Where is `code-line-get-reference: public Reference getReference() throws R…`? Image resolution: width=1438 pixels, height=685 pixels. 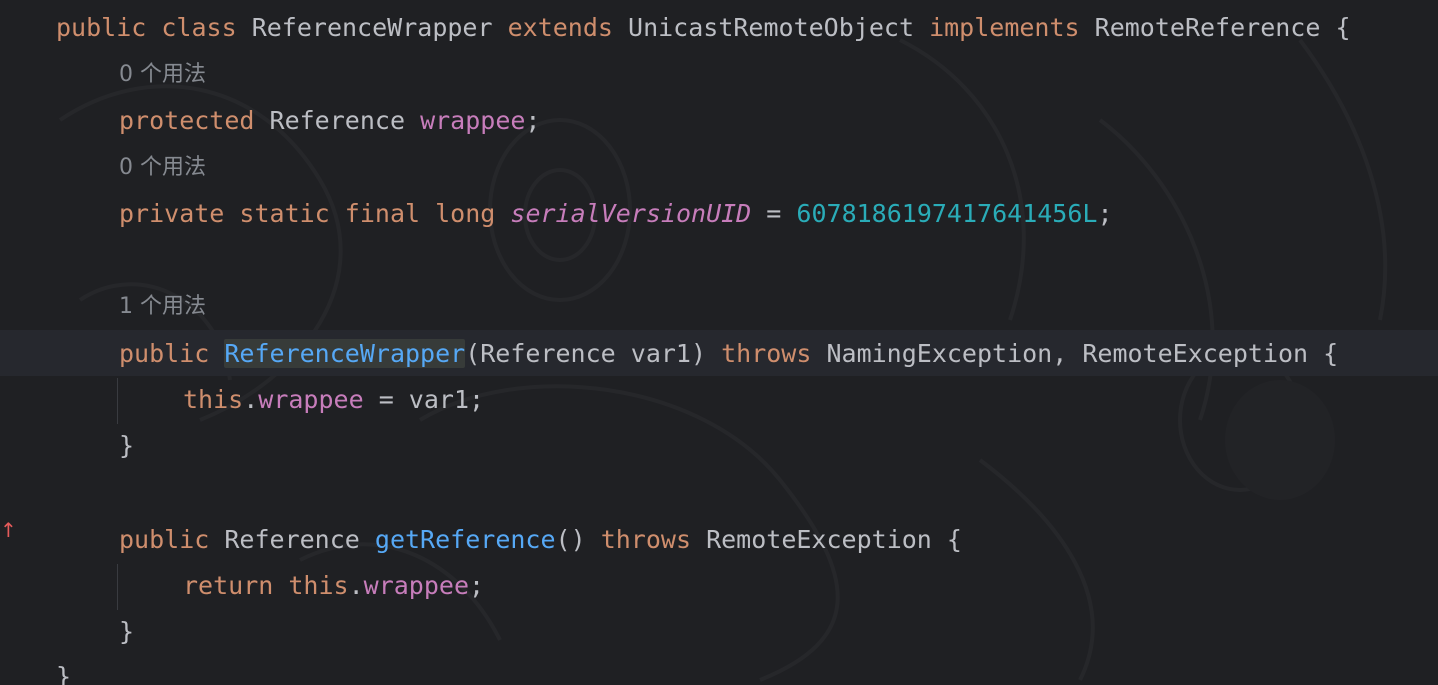 code-line-get-reference: public Reference getReference() throws R… is located at coordinates (540, 540).